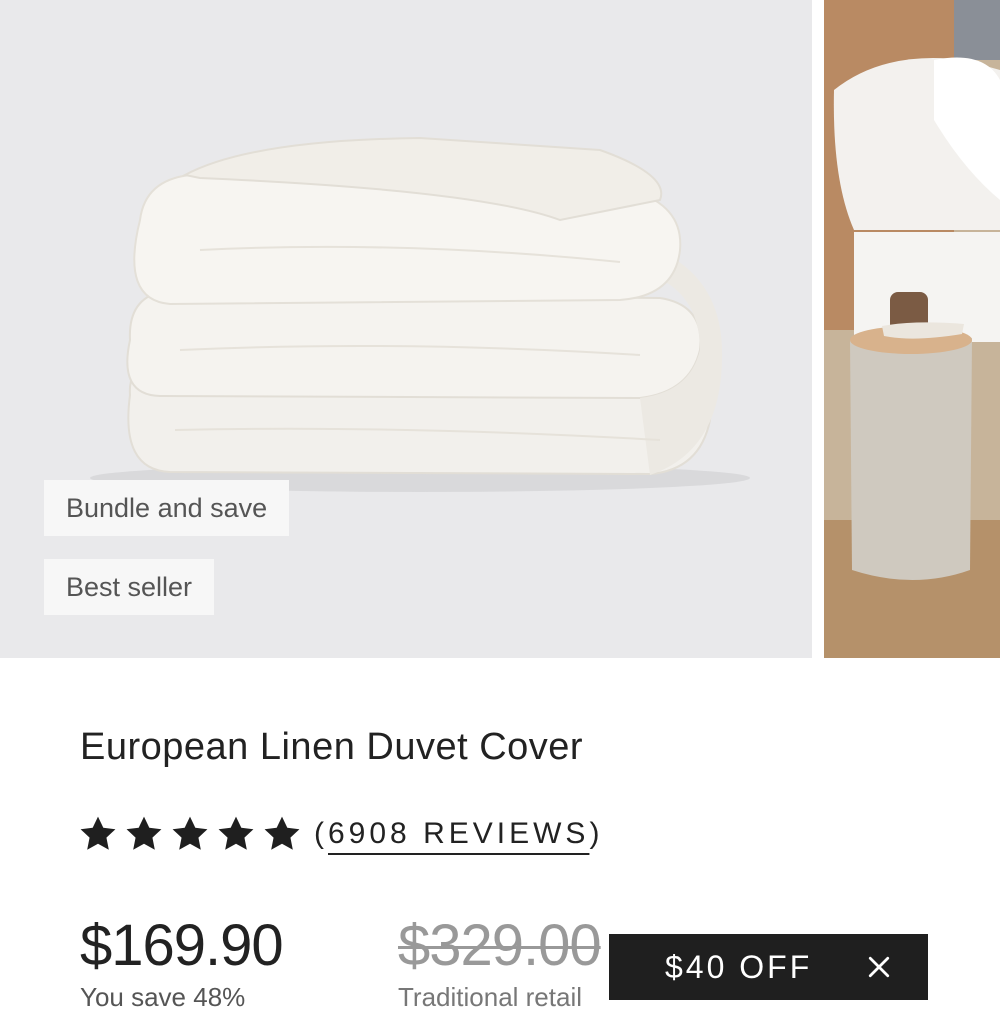  I want to click on star-rating, so click(191, 834).